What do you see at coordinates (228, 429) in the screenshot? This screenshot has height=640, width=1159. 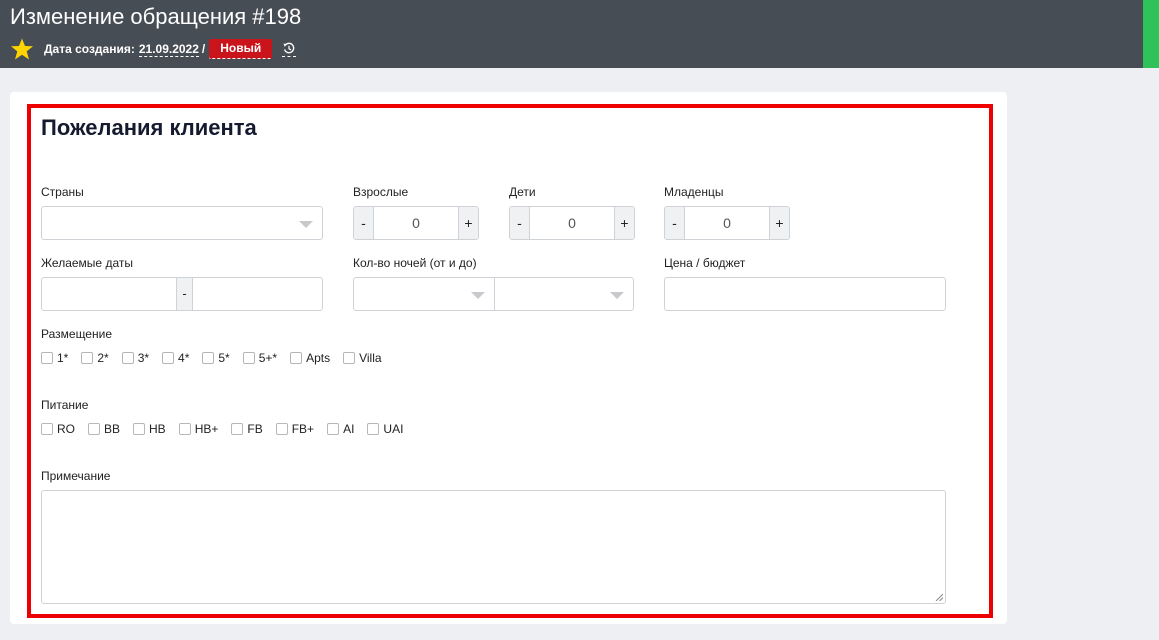 I see `meal-options: RO BB HB HB+ FB FB+ AI UAI` at bounding box center [228, 429].